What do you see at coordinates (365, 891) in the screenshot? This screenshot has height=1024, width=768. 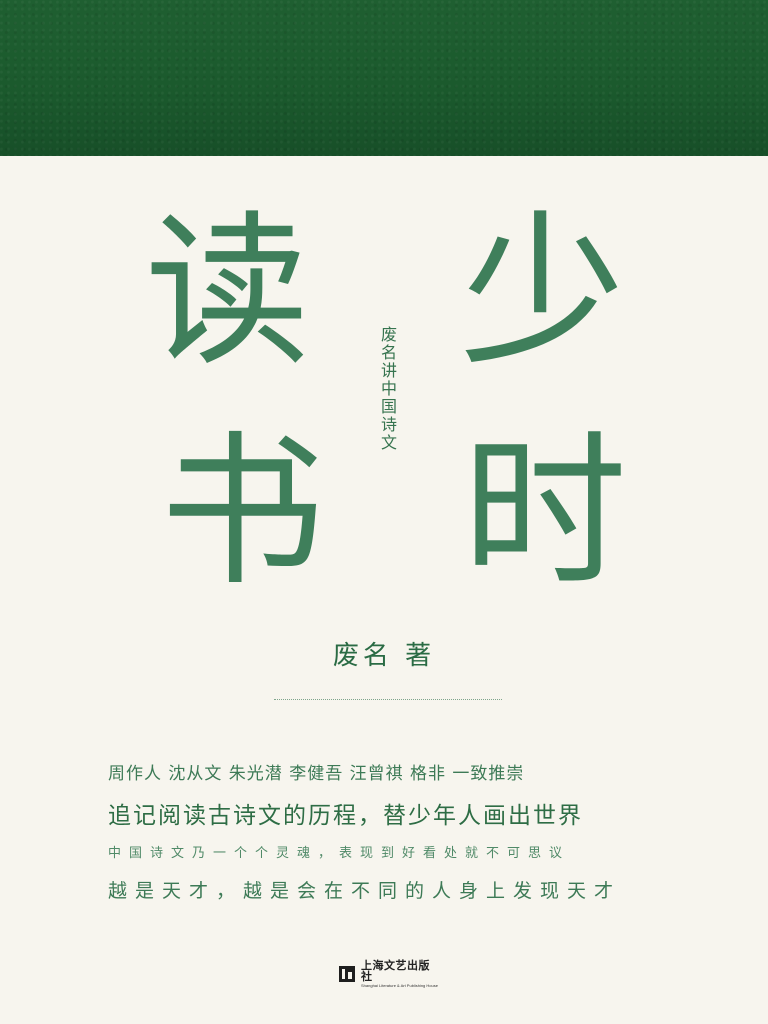 I see `quote-line-2: 越是天才，越是会在不同的人身上发现天才` at bounding box center [365, 891].